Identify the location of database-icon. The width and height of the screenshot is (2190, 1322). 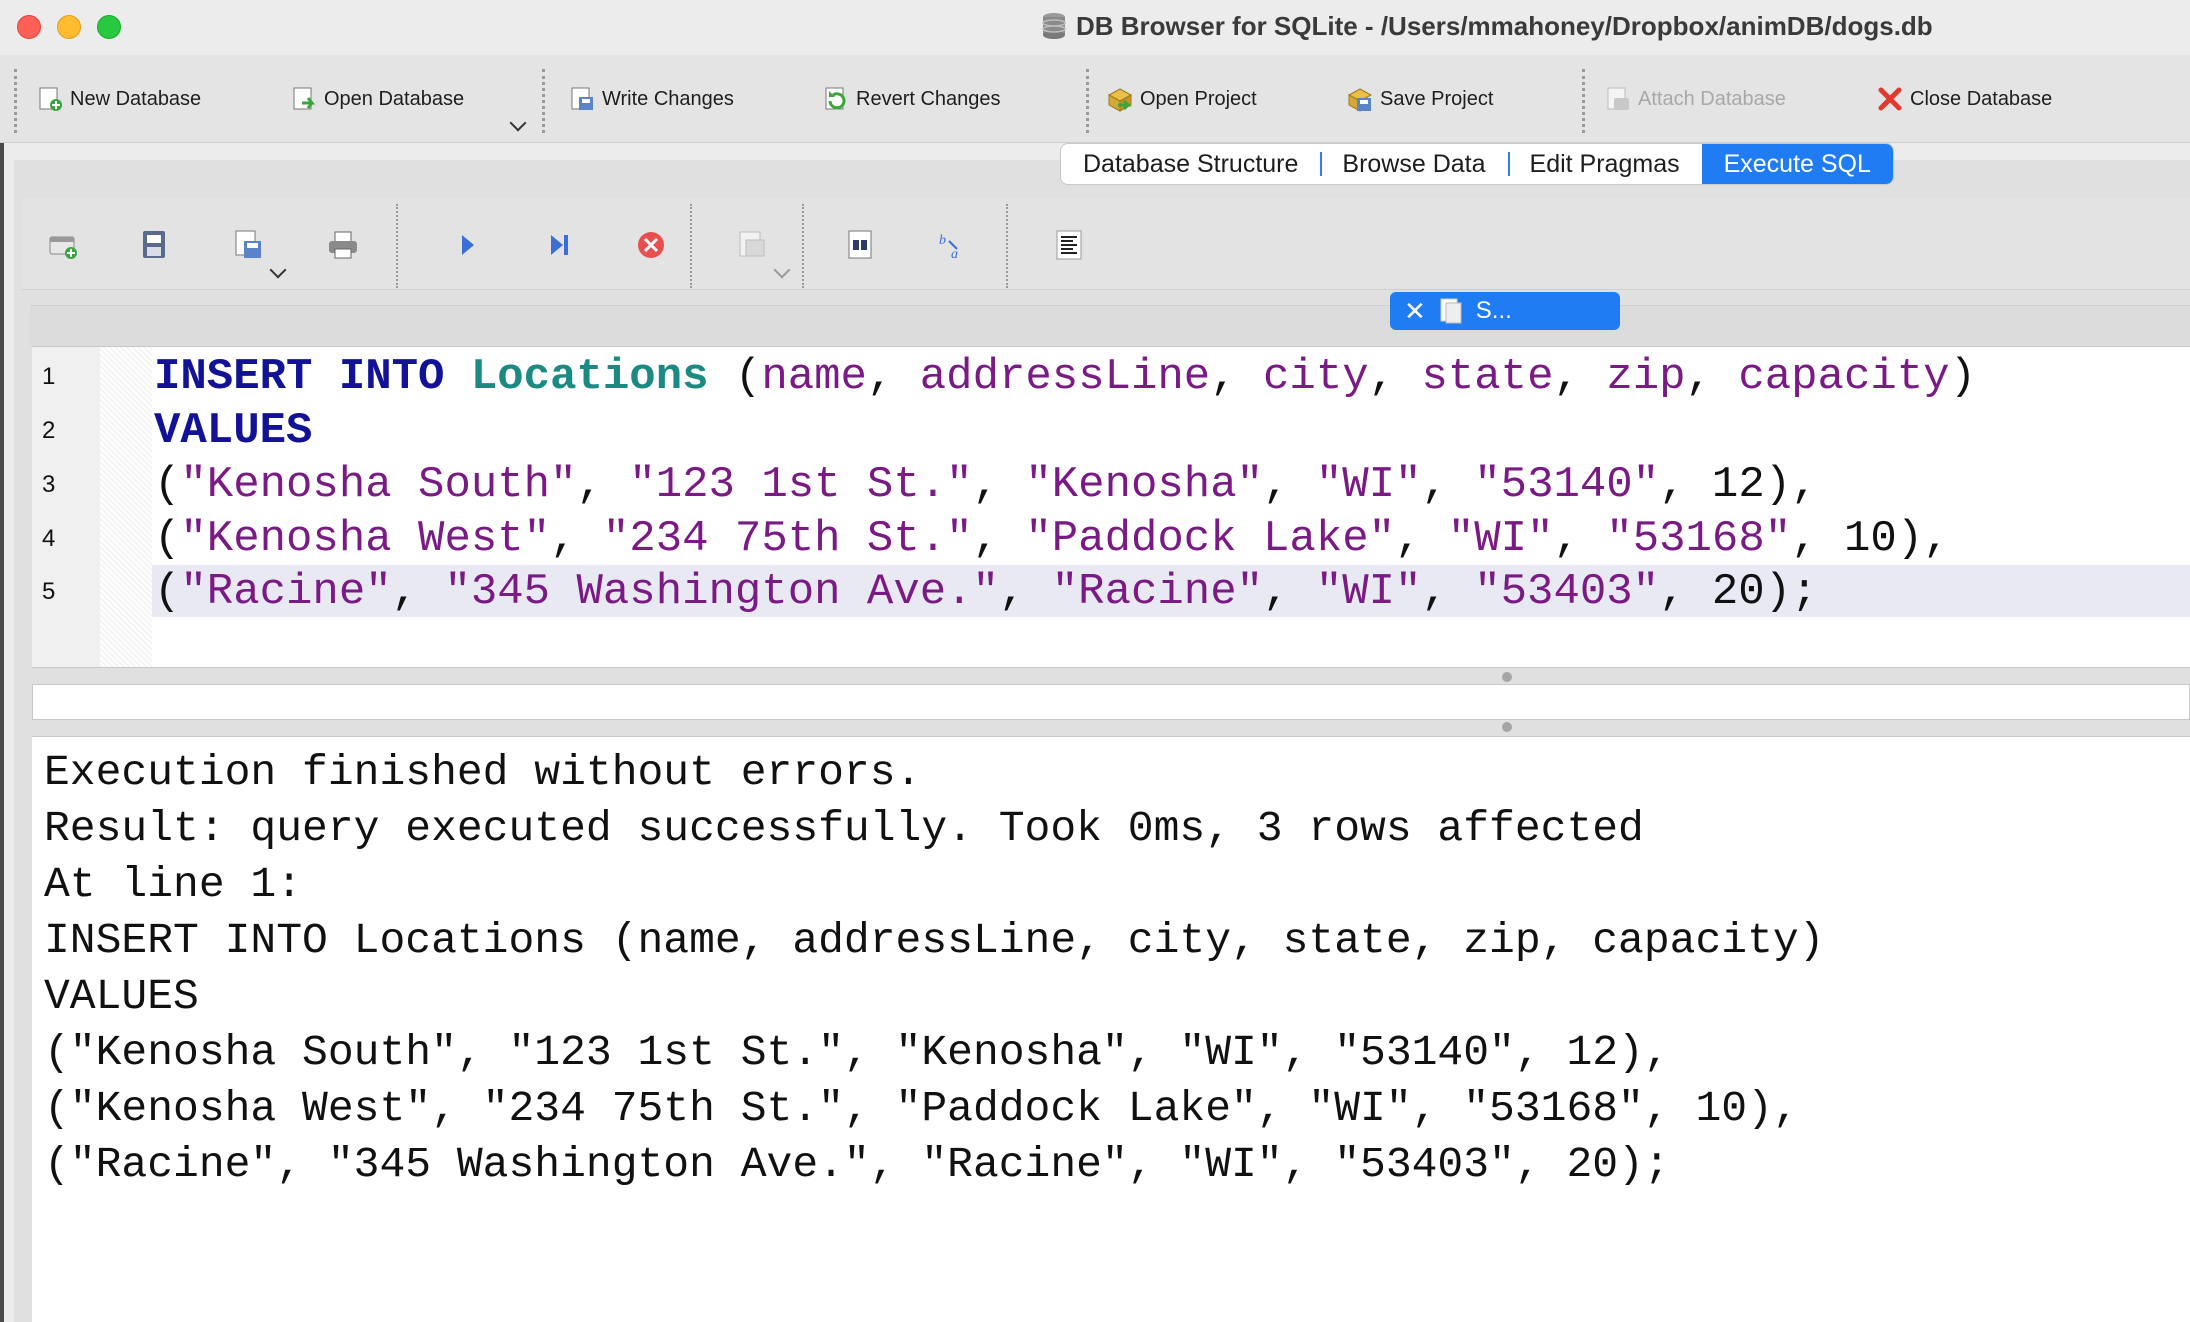
(1054, 26).